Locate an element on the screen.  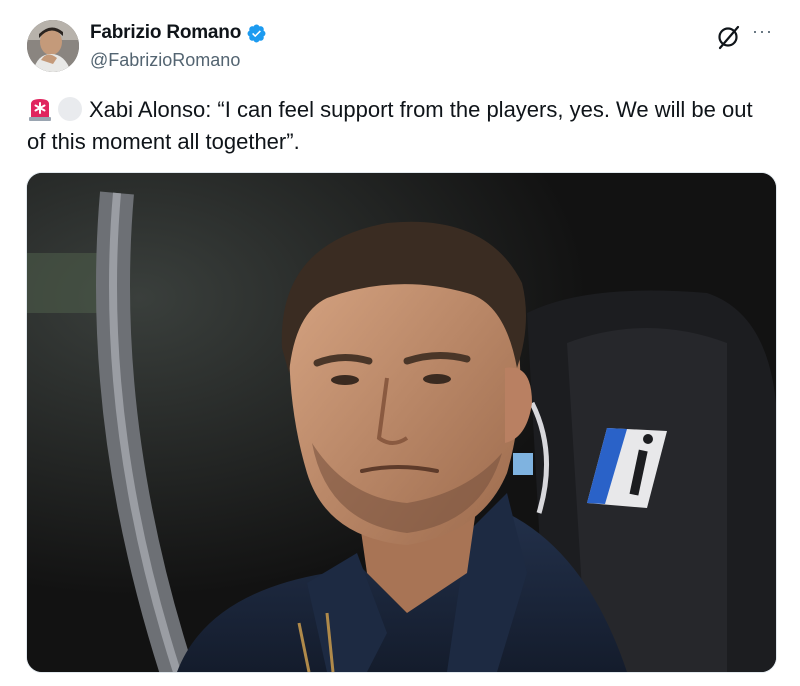
author-handle: @FabrizioRomano is located at coordinates (165, 60).